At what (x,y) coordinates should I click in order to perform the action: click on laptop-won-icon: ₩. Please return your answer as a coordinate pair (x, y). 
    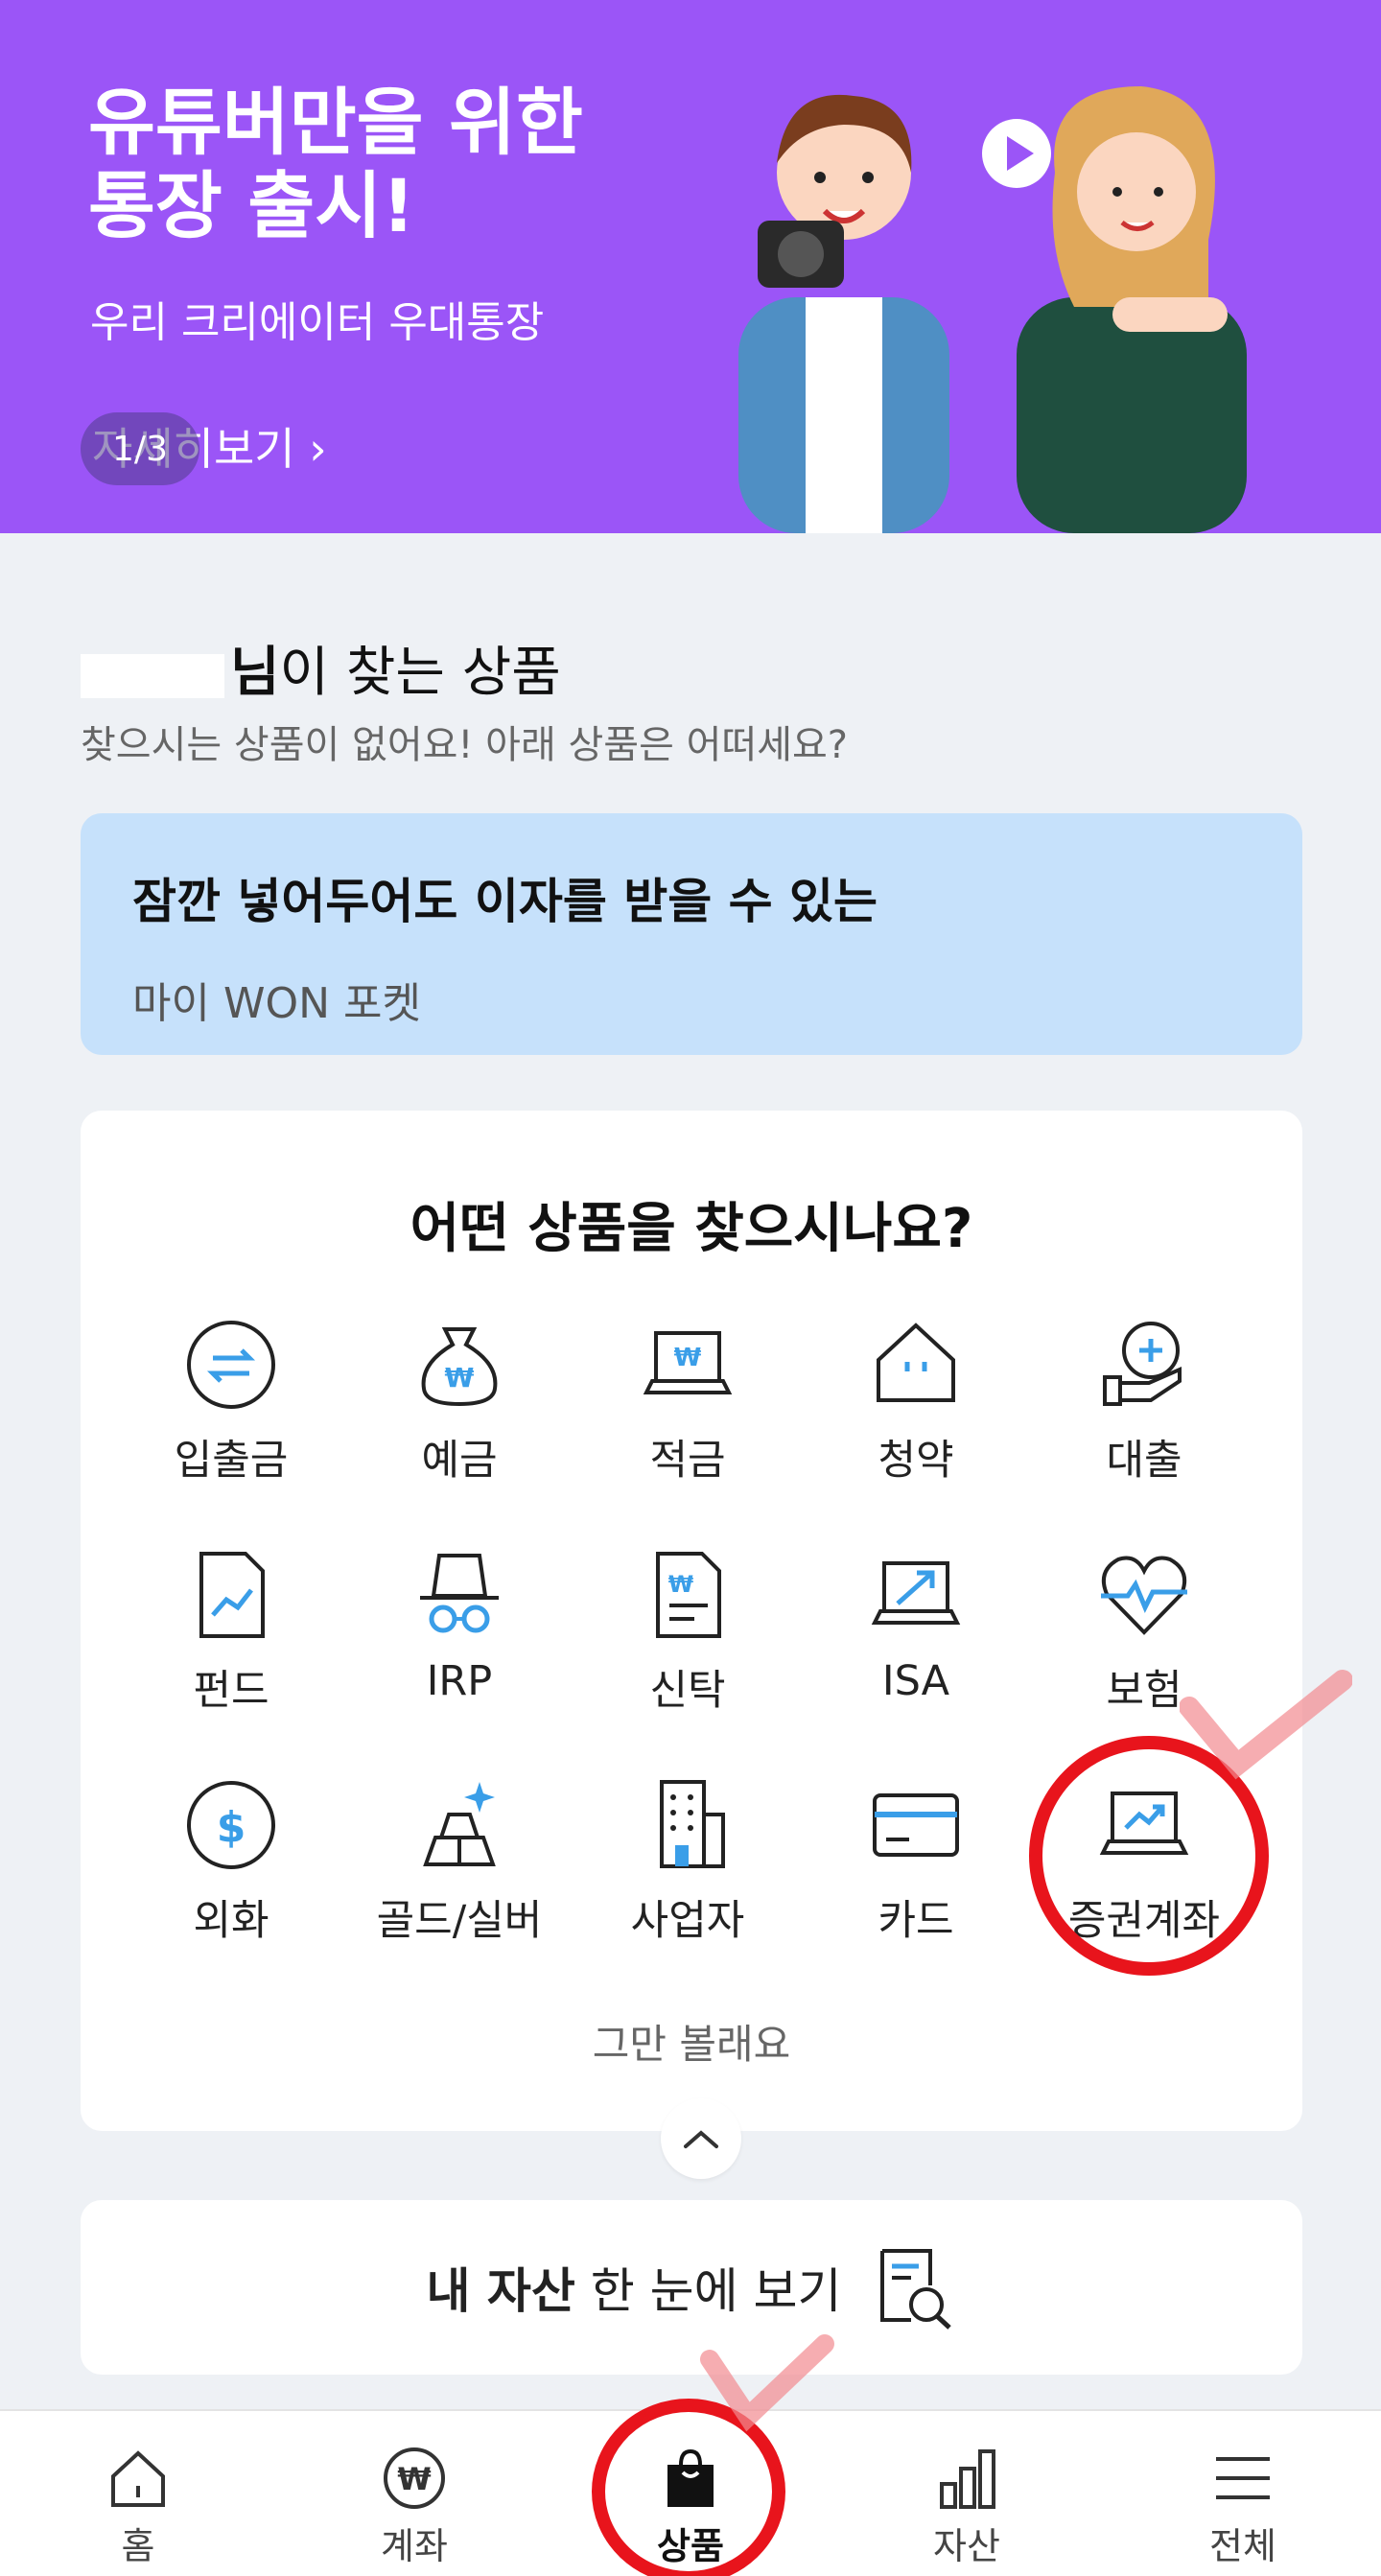
    Looking at the image, I should click on (688, 1362).